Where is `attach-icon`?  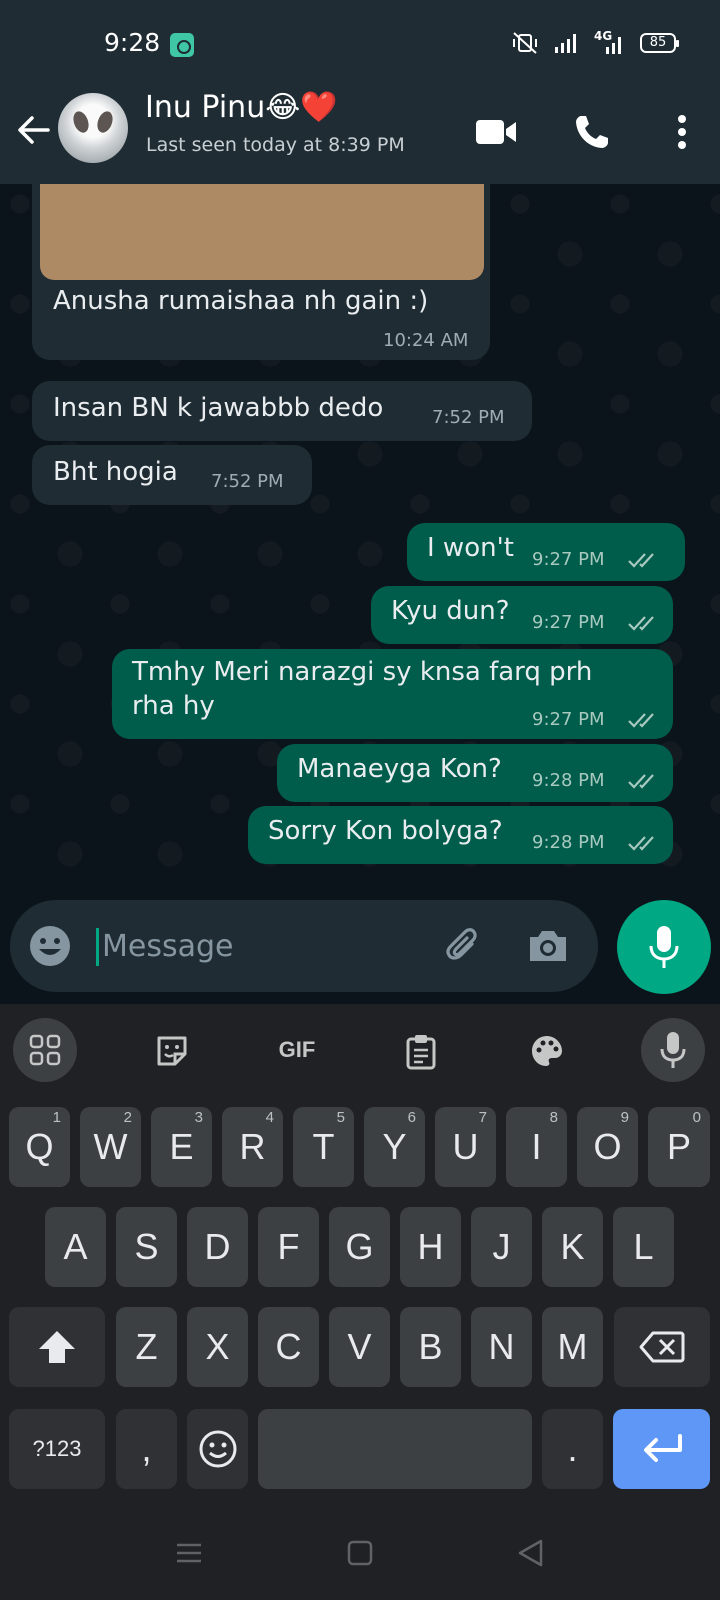
attach-icon is located at coordinates (464, 946).